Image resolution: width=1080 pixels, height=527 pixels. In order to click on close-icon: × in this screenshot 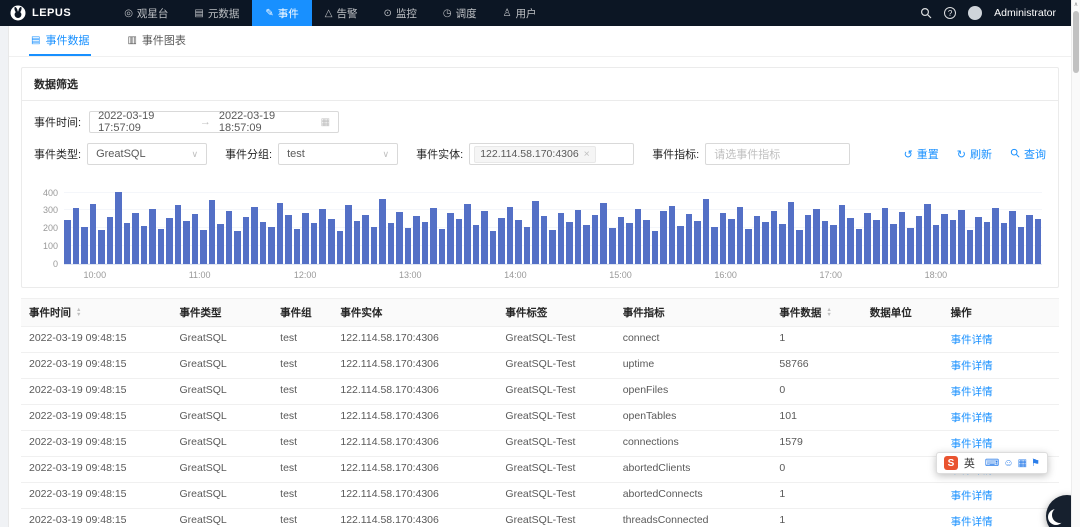, I will do `click(587, 154)`.